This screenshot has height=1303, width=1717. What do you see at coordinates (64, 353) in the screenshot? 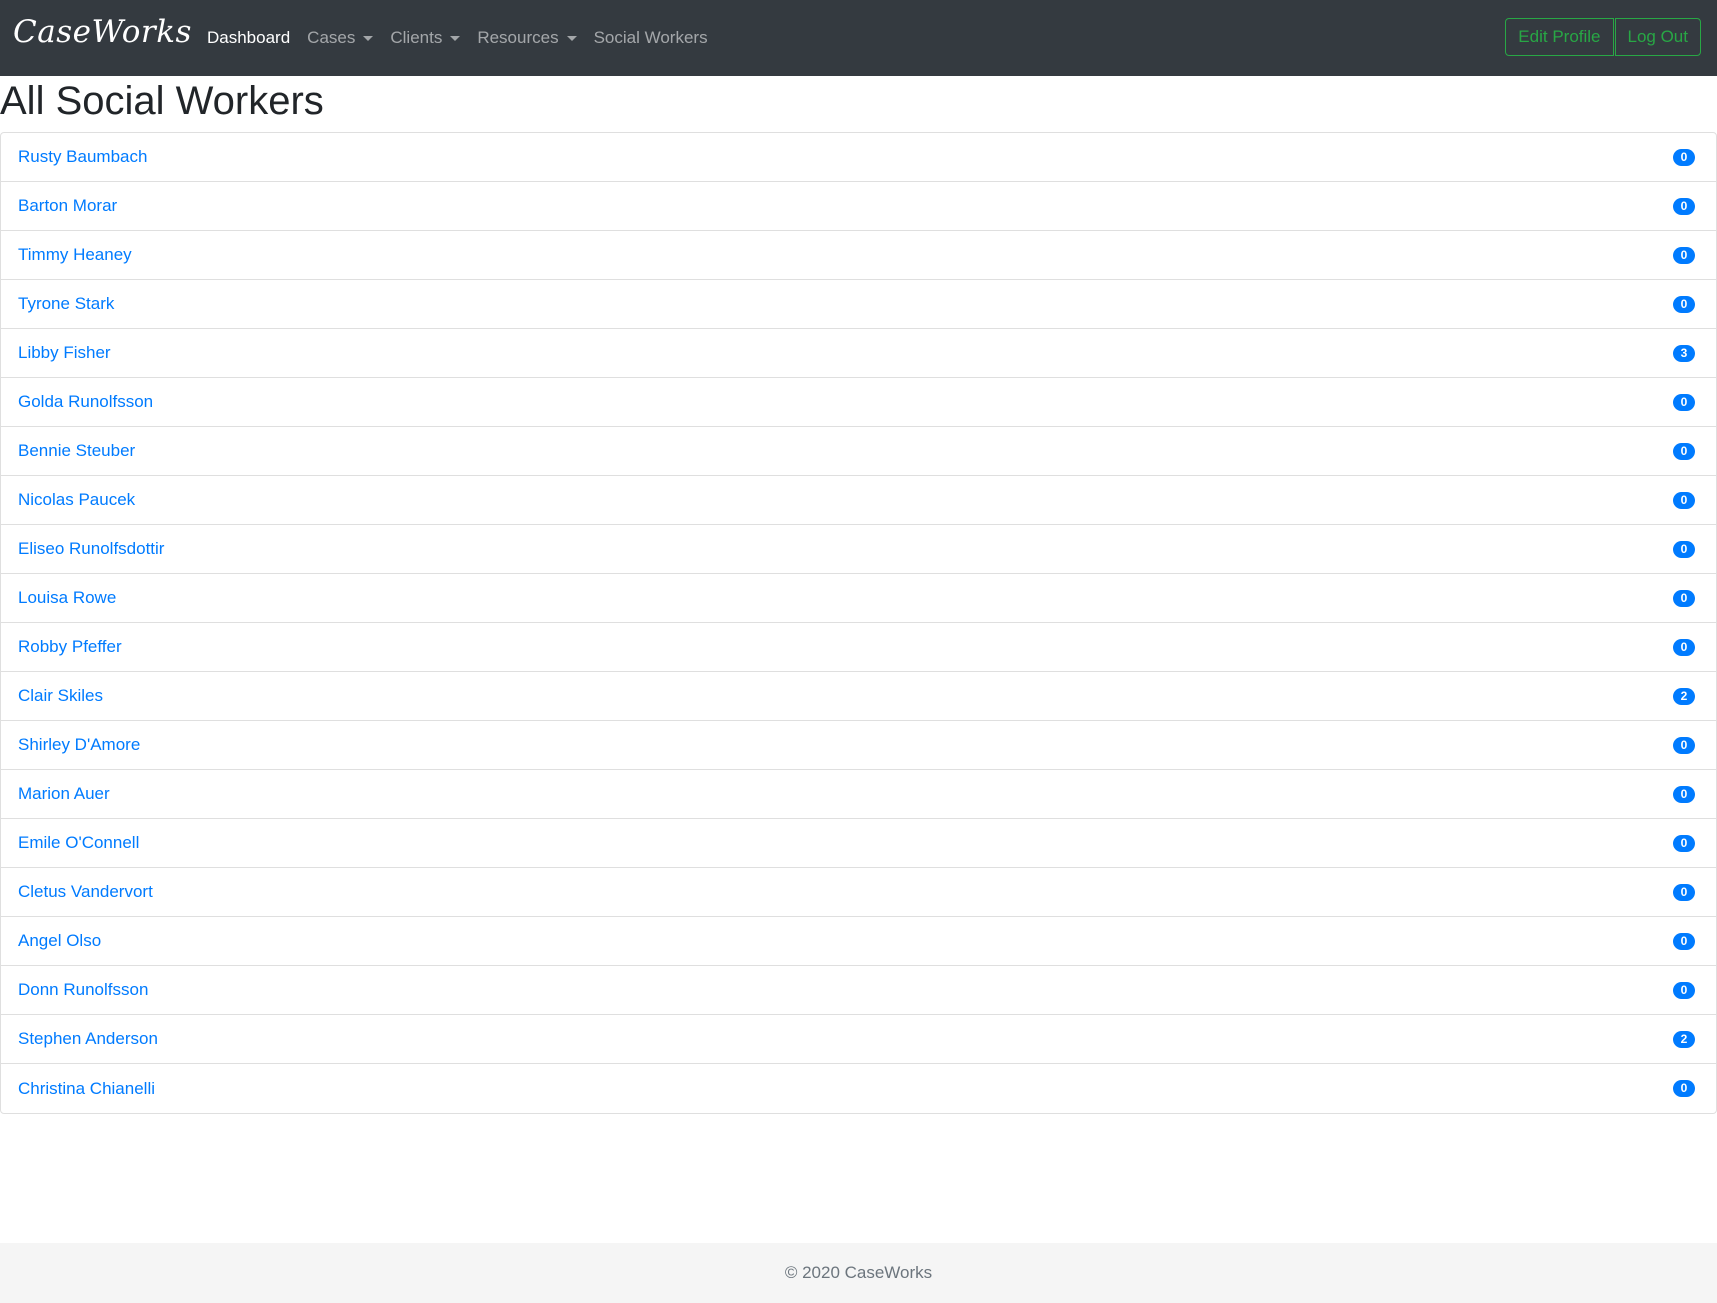
I see `worker-name-link: Libby Fisher` at bounding box center [64, 353].